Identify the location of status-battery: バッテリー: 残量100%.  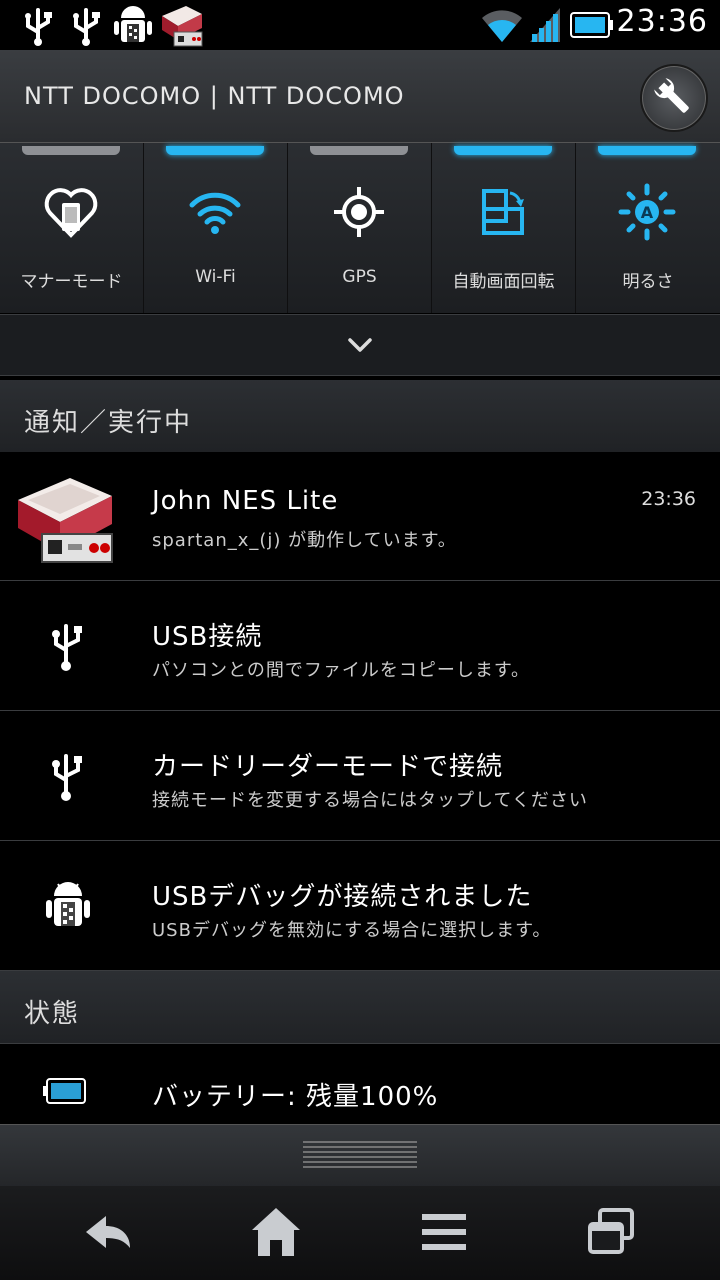
(360, 1084).